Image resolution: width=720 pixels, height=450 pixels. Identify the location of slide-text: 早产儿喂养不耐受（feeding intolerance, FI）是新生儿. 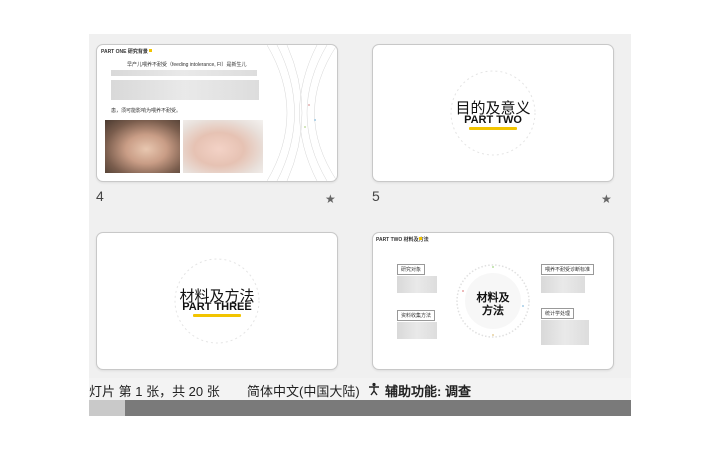
(187, 65).